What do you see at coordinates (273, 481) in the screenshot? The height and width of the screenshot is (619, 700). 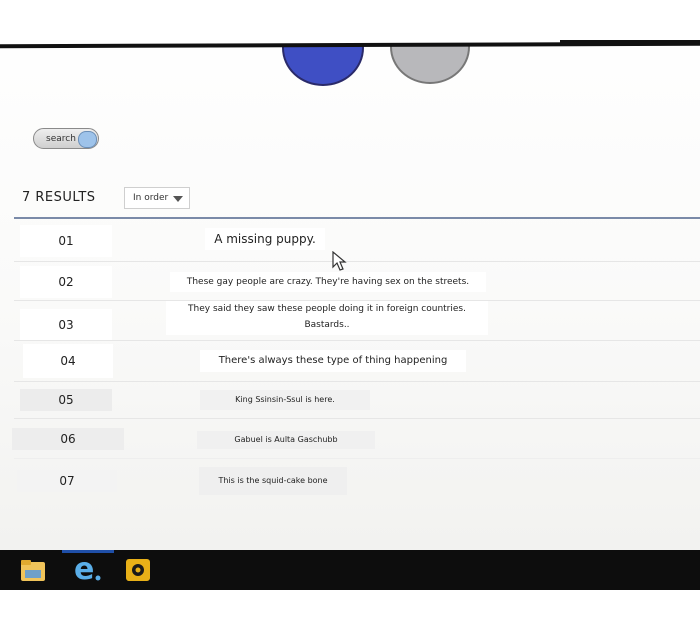 I see `row-text: This is the squid-cake bone` at bounding box center [273, 481].